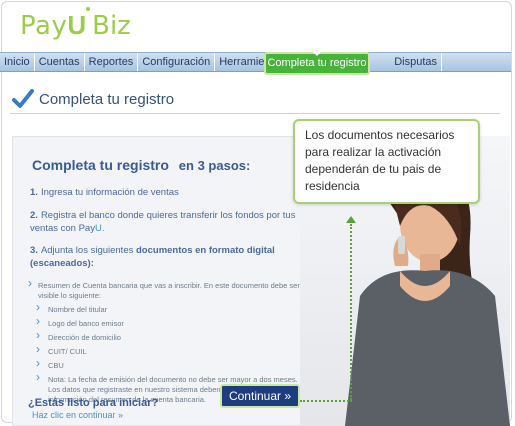 The image size is (515, 426). What do you see at coordinates (17, 62) in the screenshot?
I see `nav-inicio: Inicio` at bounding box center [17, 62].